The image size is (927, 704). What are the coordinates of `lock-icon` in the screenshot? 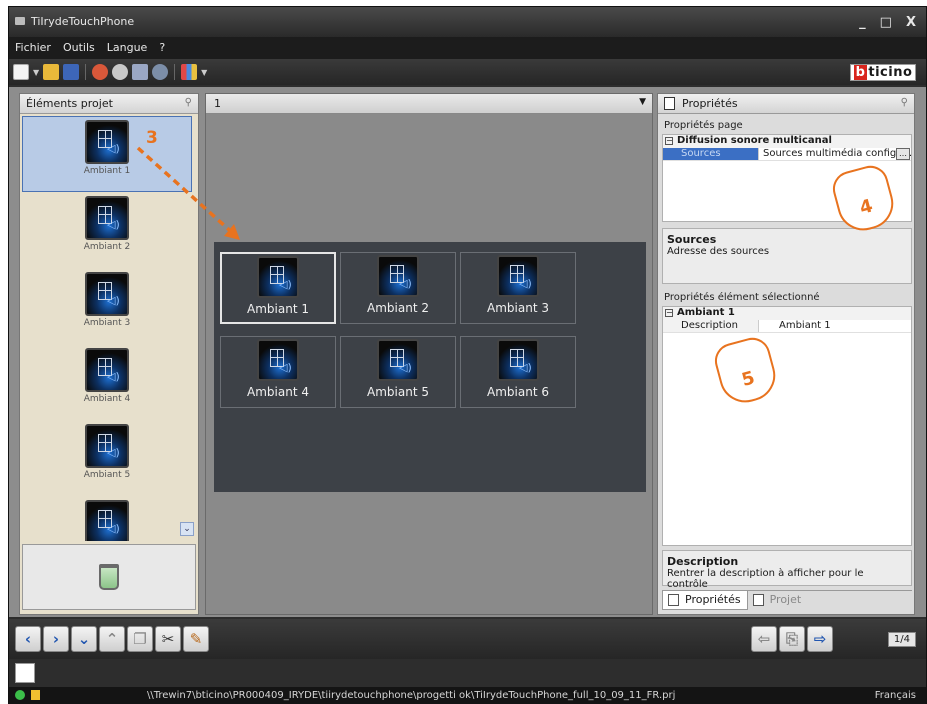 It's located at (35, 695).